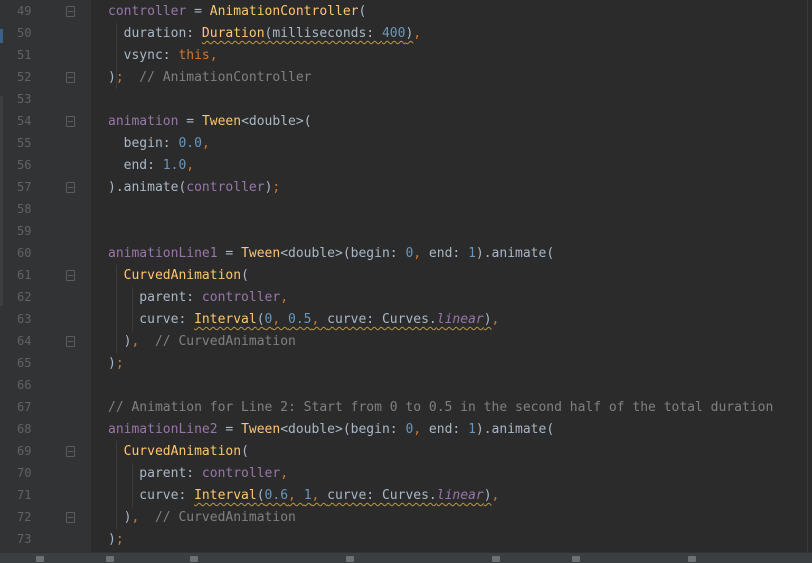 The width and height of the screenshot is (812, 563). Describe the element at coordinates (448, 429) in the screenshot. I see `code-token: end:` at that location.